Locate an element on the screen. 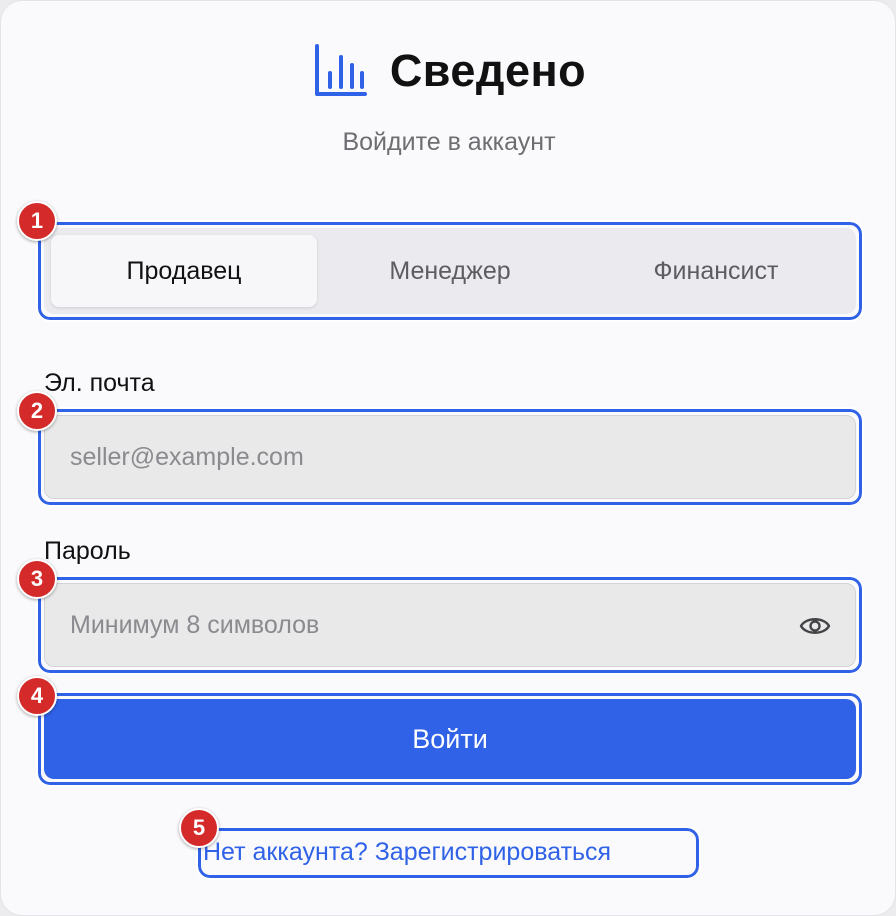 The height and width of the screenshot is (916, 896). page-subtitle: Войдите в аккаунт is located at coordinates (449, 142).